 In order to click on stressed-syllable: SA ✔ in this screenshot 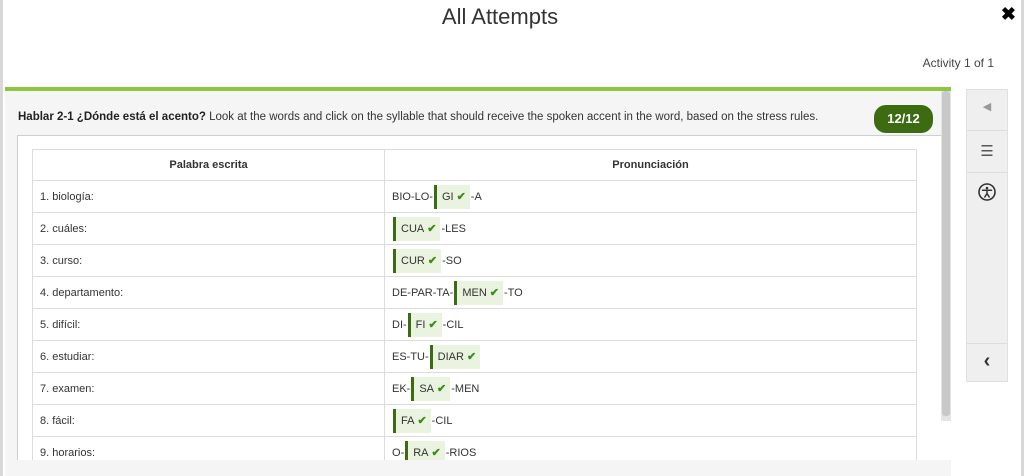, I will do `click(431, 388)`.